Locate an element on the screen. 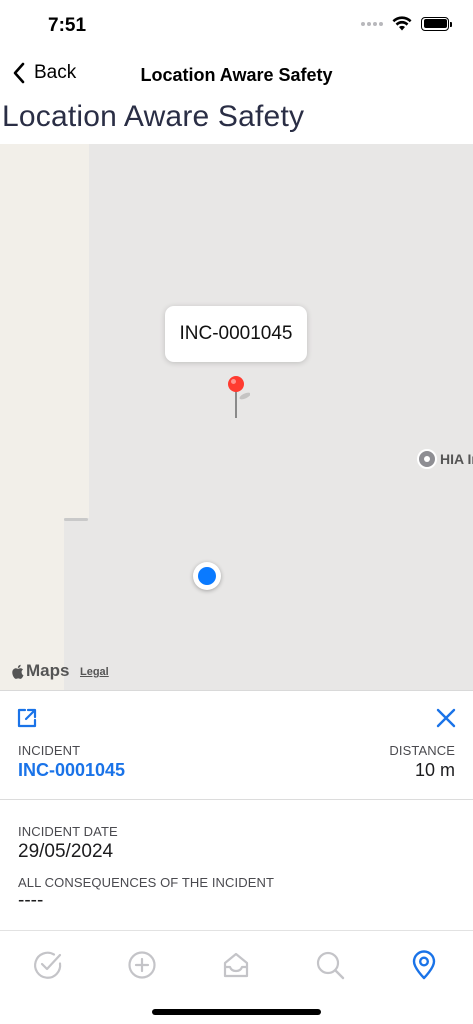  status-icons is located at coordinates (406, 23).